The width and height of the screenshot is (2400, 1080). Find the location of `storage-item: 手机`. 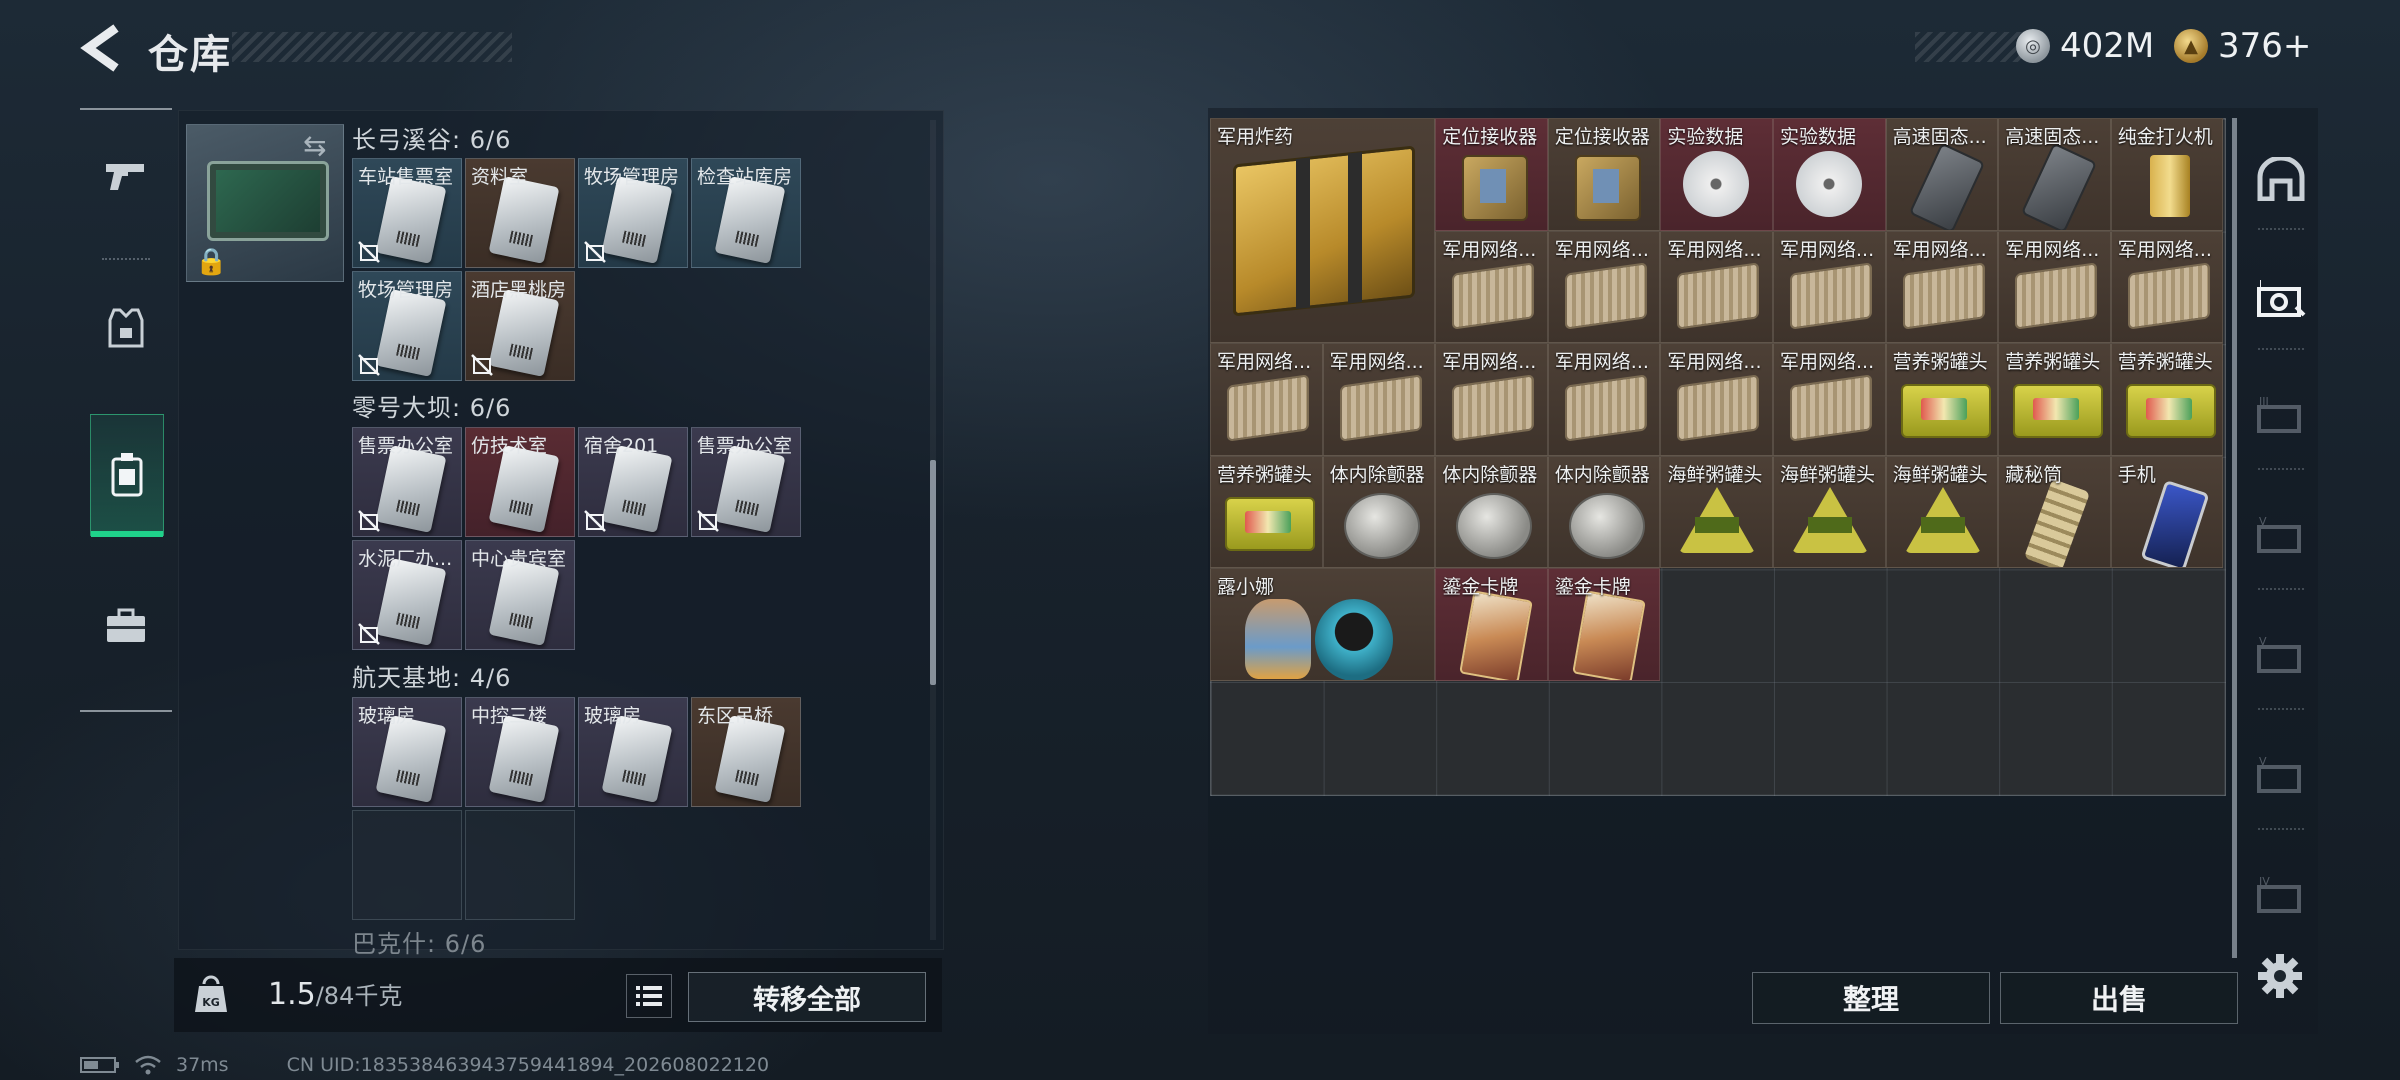

storage-item: 手机 is located at coordinates (2167, 512).